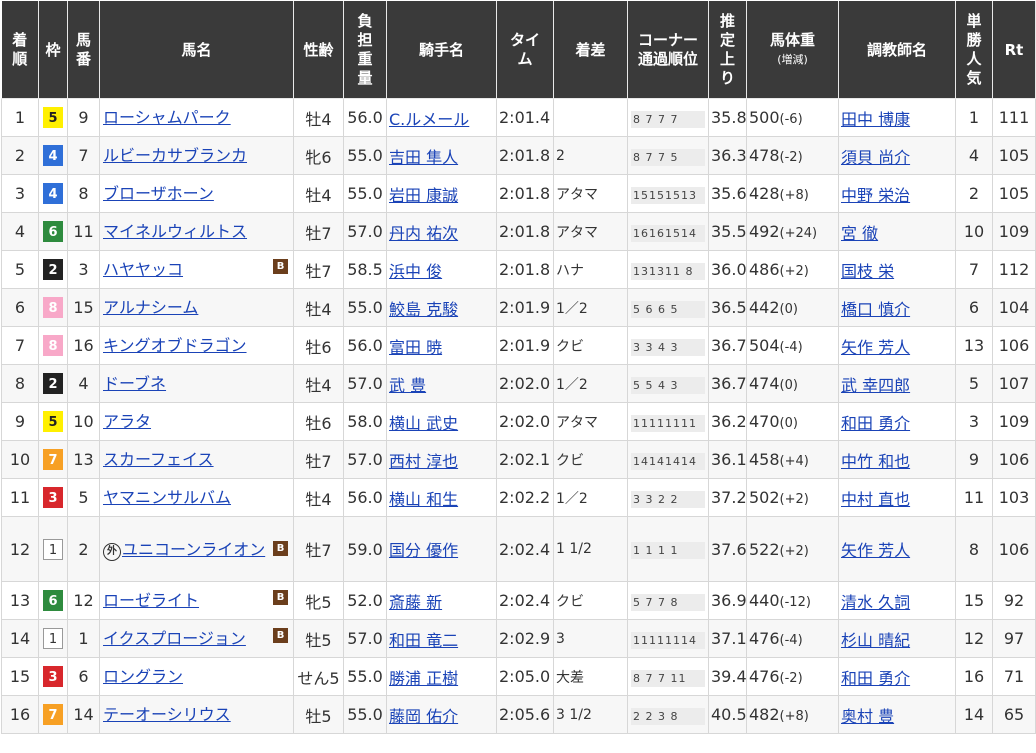 This screenshot has width=1036, height=753. What do you see at coordinates (127, 421) in the screenshot?
I see `horse-name-link: アラタ` at bounding box center [127, 421].